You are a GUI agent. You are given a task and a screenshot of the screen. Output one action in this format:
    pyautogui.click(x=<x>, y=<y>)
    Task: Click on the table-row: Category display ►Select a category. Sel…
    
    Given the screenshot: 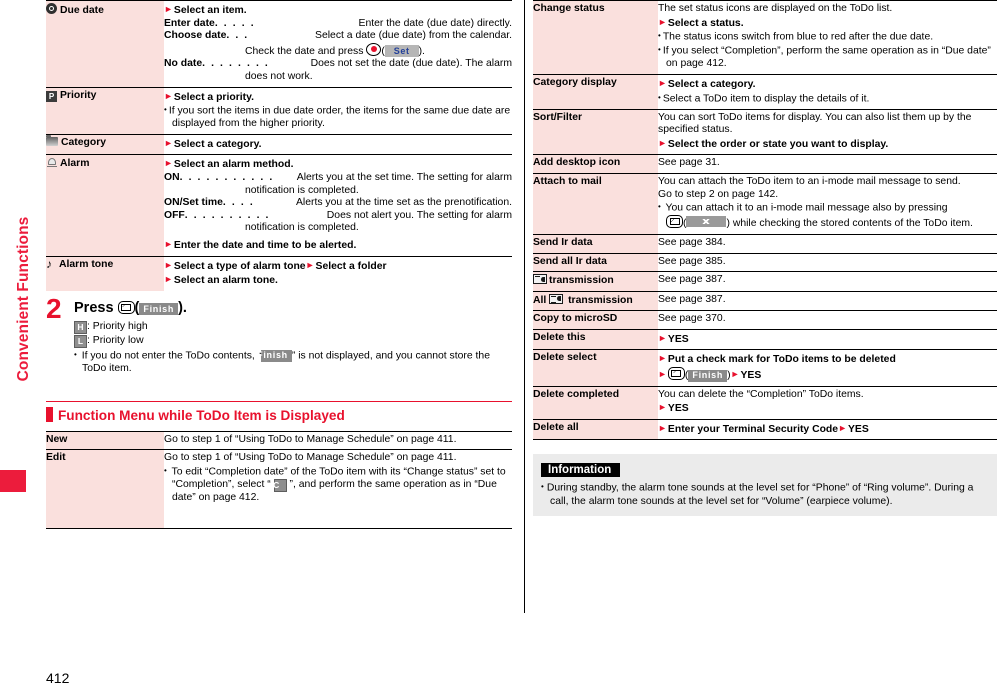 What is the action you would take?
    pyautogui.click(x=765, y=92)
    